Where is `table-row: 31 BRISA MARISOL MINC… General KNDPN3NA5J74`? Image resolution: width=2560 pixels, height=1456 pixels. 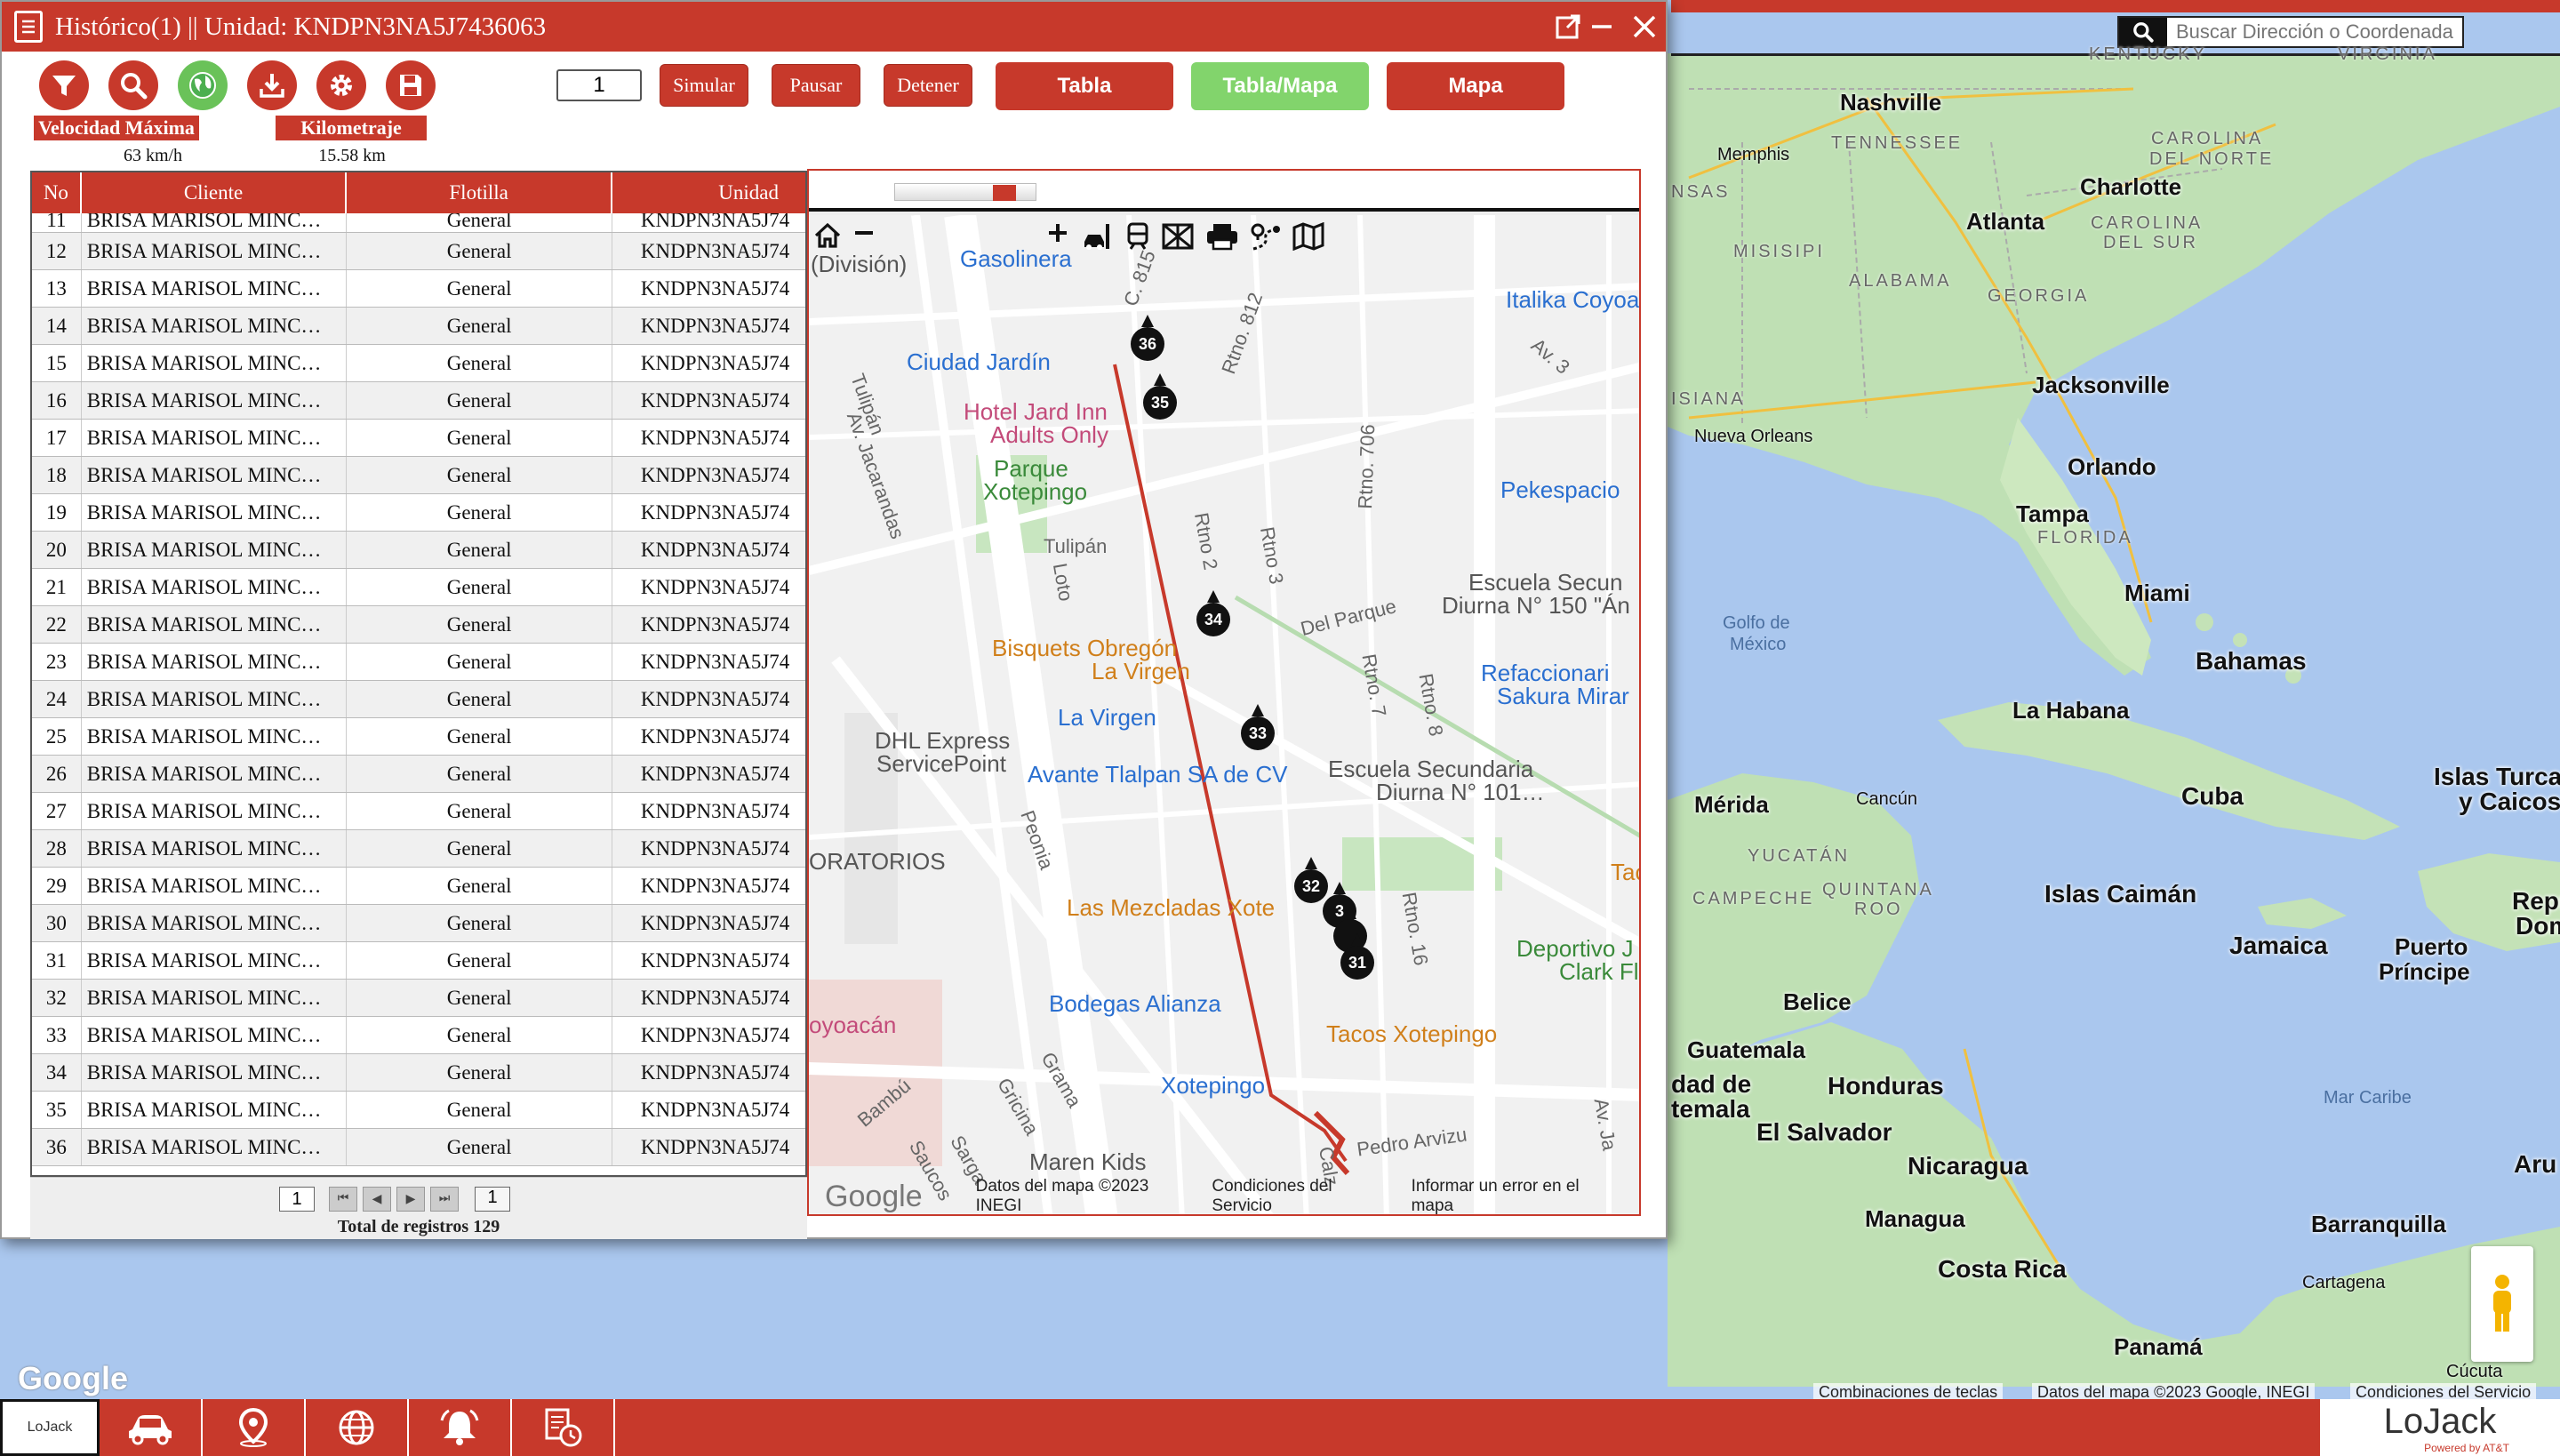 table-row: 31 BRISA MARISOL MINC… General KNDPN3NA5J74 is located at coordinates (418, 961).